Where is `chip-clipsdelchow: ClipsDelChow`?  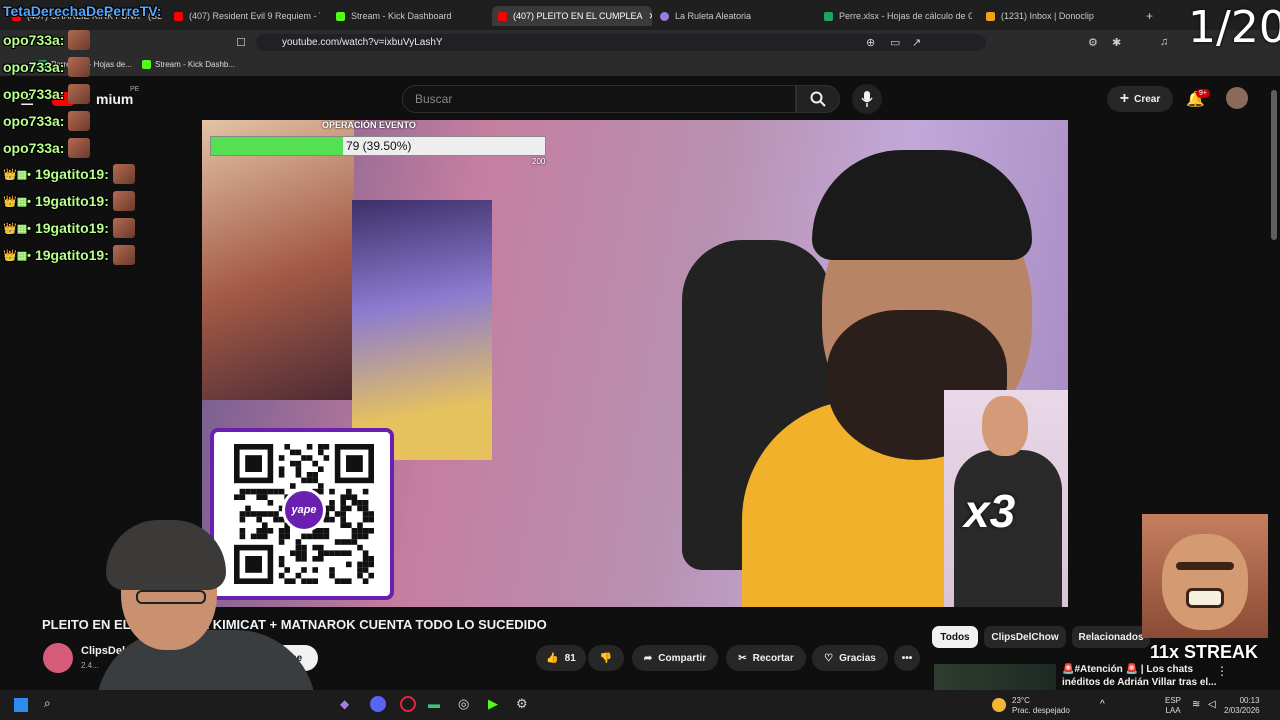
chip-clipsdelchow: ClipsDelChow is located at coordinates (1025, 637).